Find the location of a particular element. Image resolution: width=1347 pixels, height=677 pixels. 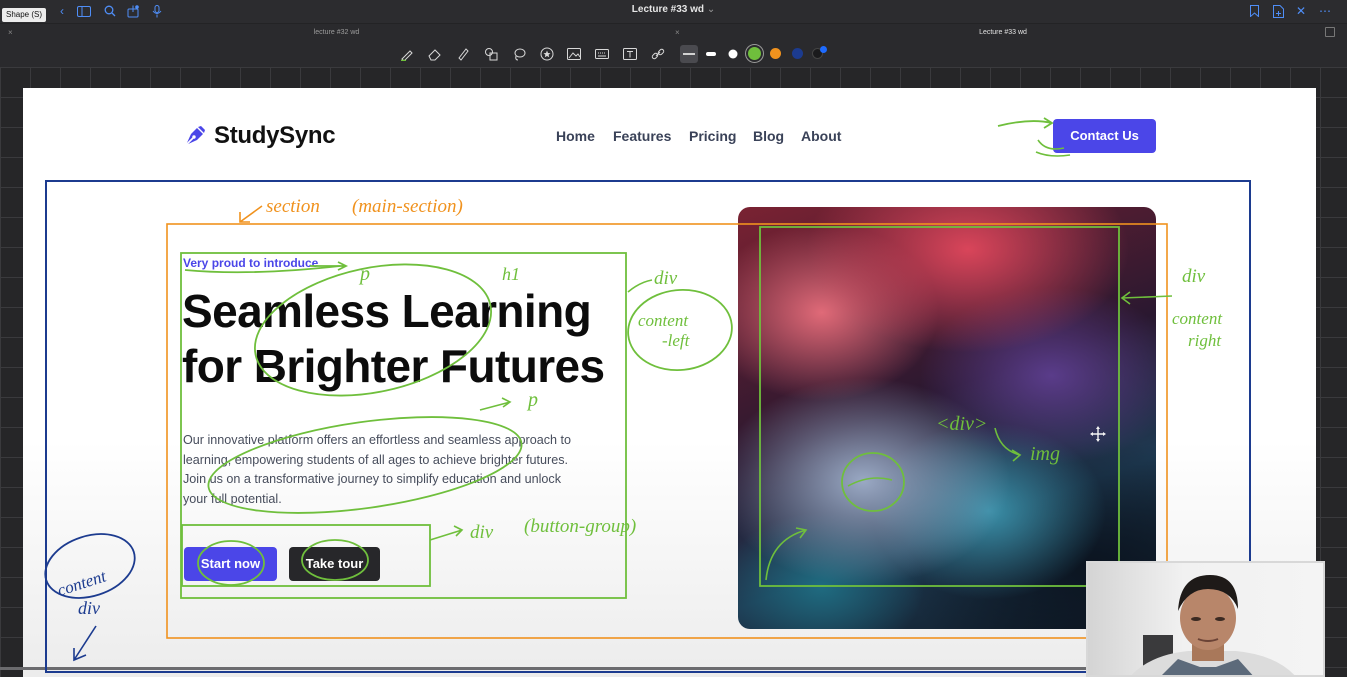

tooltip: Shape (S) is located at coordinates (24, 15).